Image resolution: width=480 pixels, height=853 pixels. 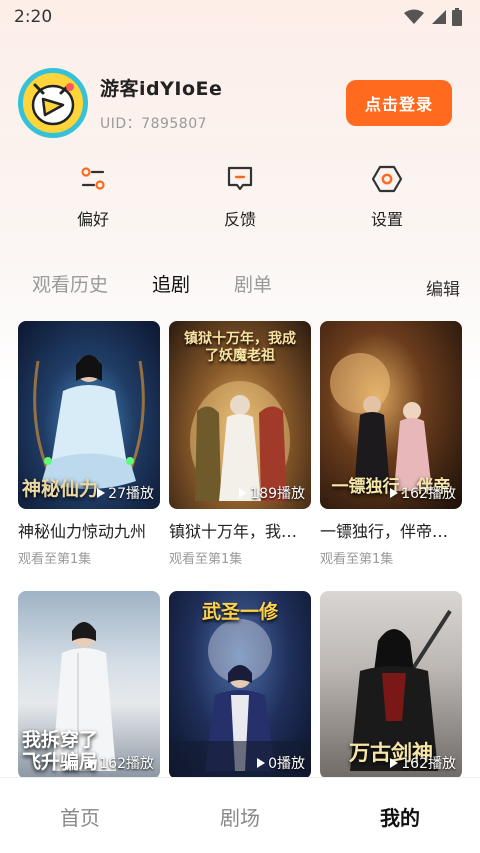 What do you see at coordinates (239, 219) in the screenshot?
I see `feedback-label: 反馈` at bounding box center [239, 219].